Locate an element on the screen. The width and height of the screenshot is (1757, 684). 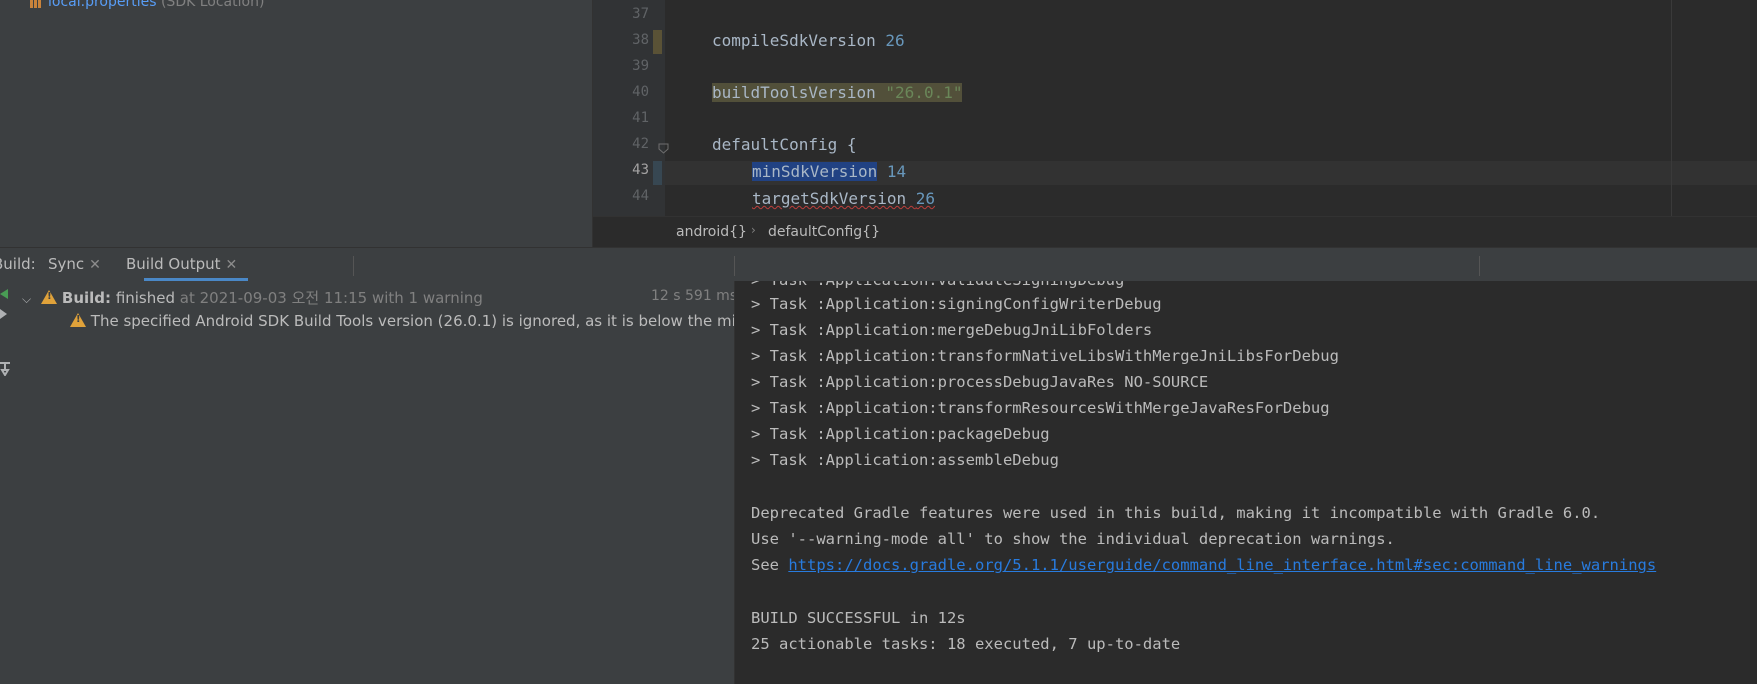
build-toolbar is located at coordinates (8, 482).